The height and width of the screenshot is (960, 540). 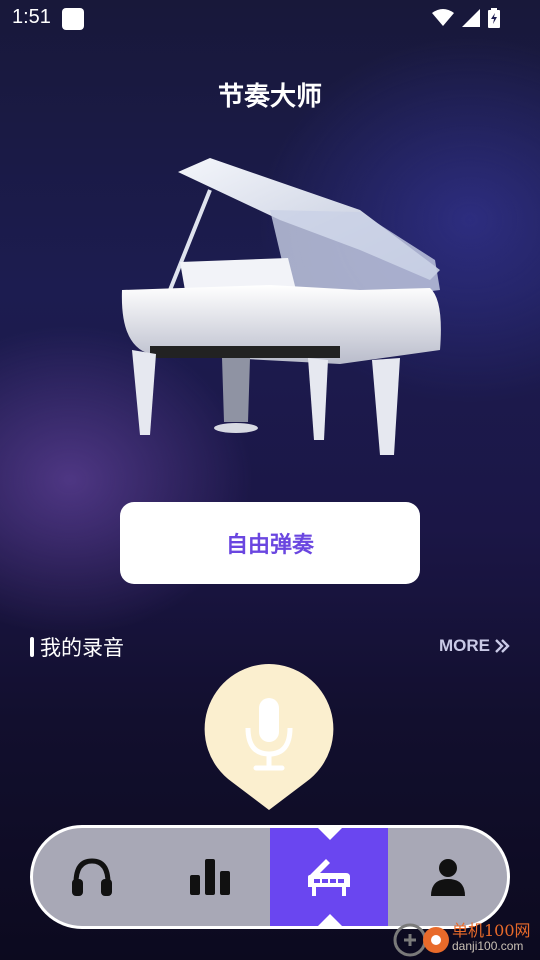 What do you see at coordinates (464, 645) in the screenshot?
I see `more-label: MORE` at bounding box center [464, 645].